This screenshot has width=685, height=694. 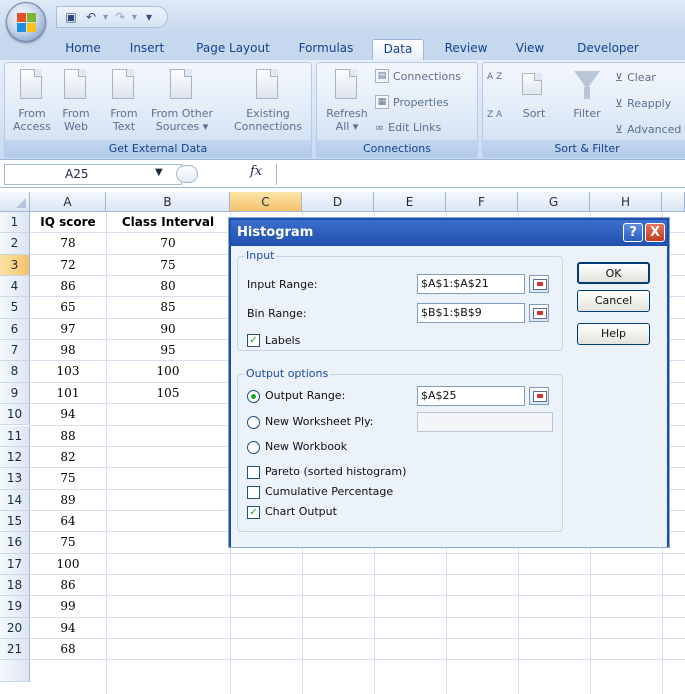 I want to click on cell-a12: 82, so click(x=68, y=457).